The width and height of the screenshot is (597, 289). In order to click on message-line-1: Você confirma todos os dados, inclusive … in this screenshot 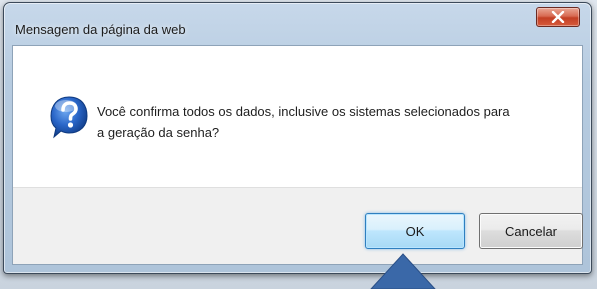, I will do `click(303, 111)`.